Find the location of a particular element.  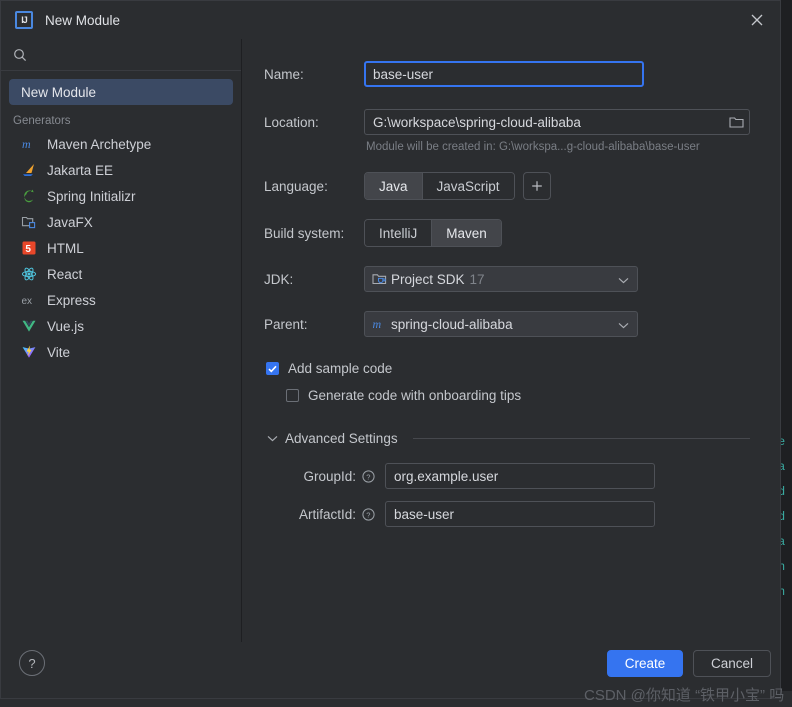

folder-icon is located at coordinates (736, 122).